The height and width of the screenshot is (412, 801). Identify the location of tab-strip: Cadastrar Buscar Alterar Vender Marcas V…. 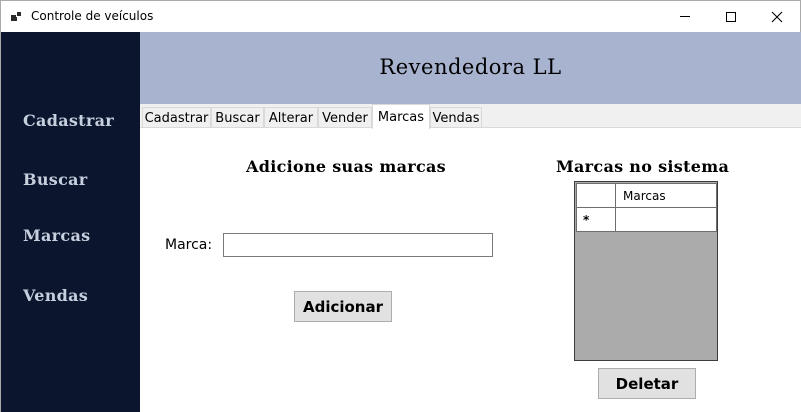
(470, 116).